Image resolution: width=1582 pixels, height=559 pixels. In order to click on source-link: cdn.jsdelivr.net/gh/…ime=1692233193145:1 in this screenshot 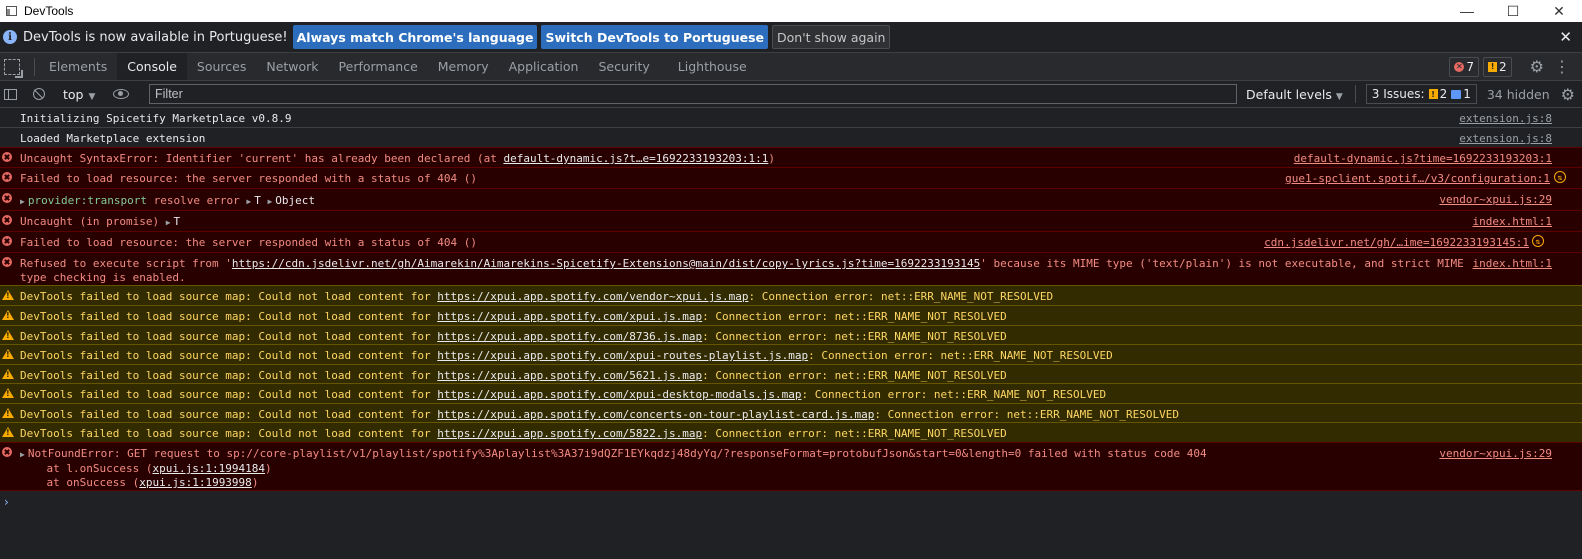, I will do `click(1396, 242)`.